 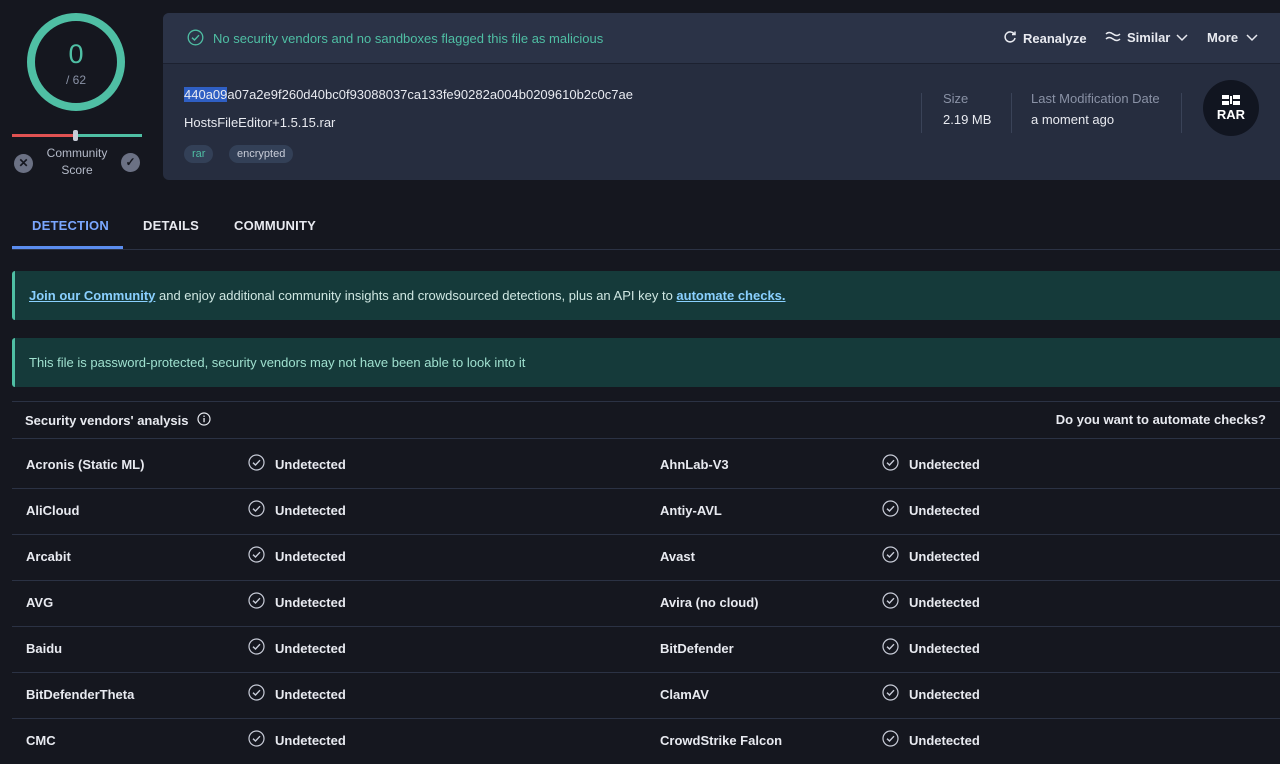 I want to click on join-community-link: Join our Community, so click(x=92, y=295).